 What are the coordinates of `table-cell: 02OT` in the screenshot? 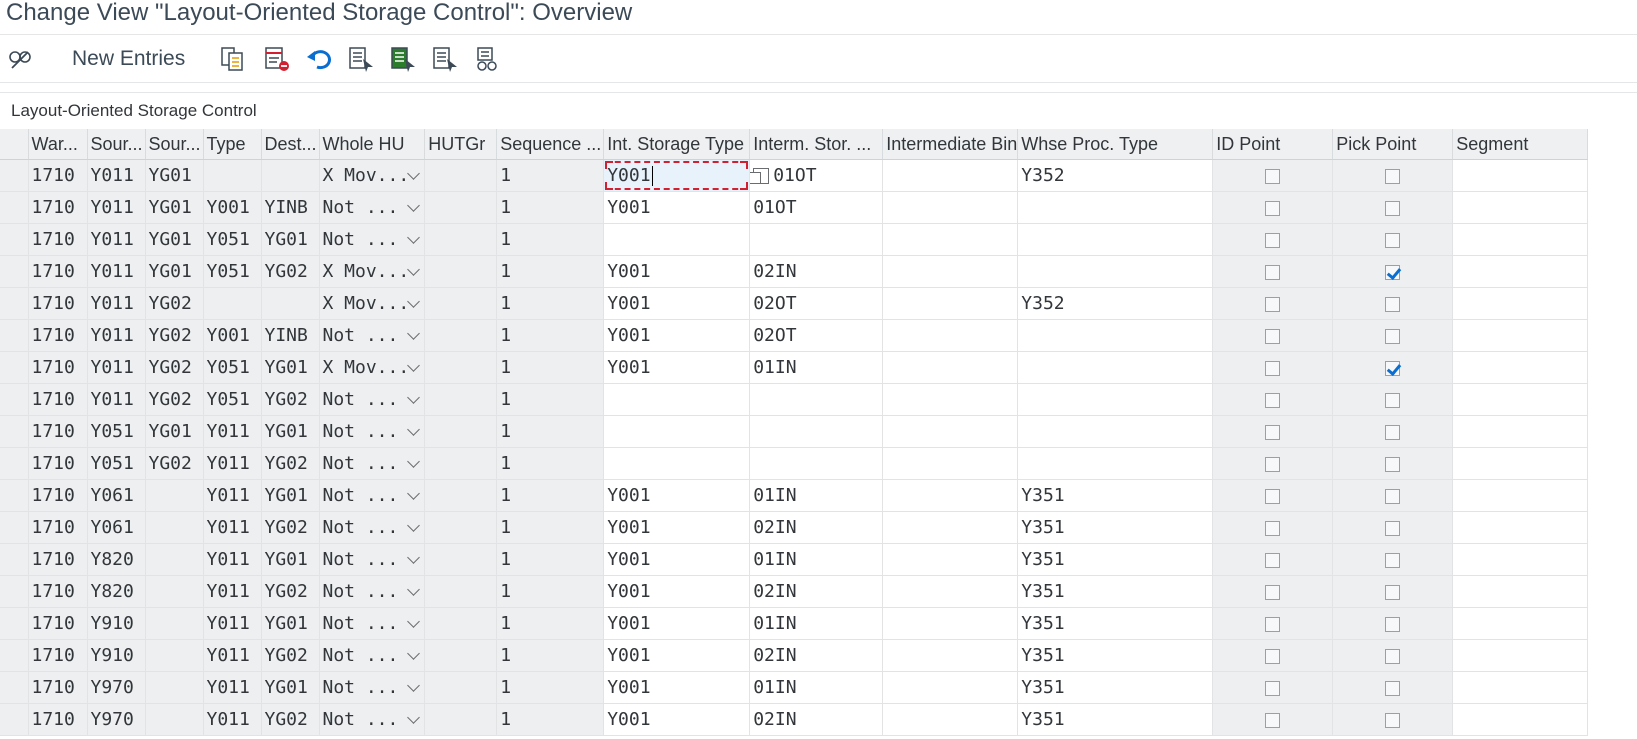 It's located at (816, 303).